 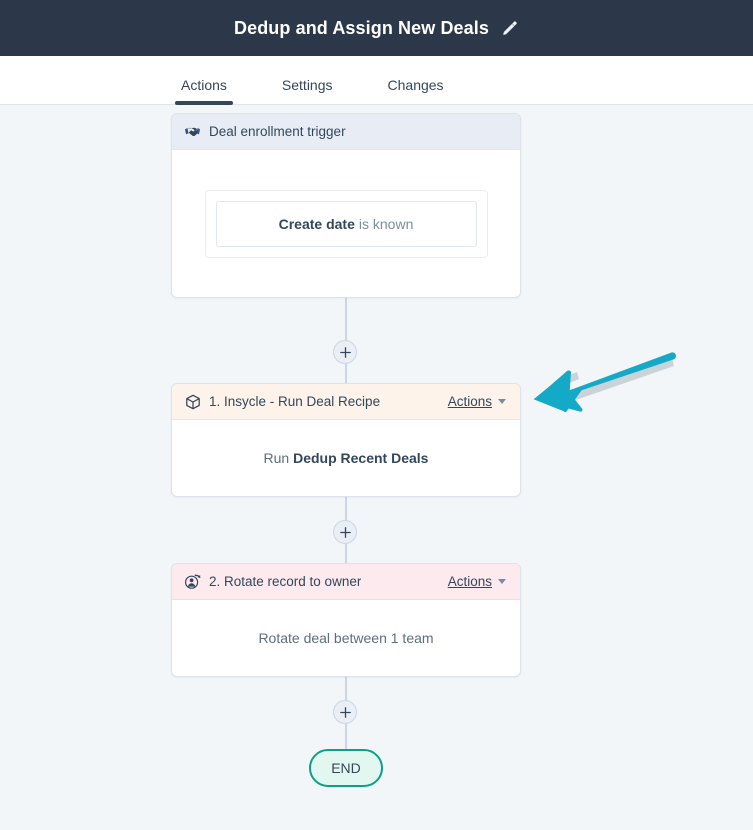 I want to click on app-header: Dedup and Assign New Deals, so click(x=376, y=28).